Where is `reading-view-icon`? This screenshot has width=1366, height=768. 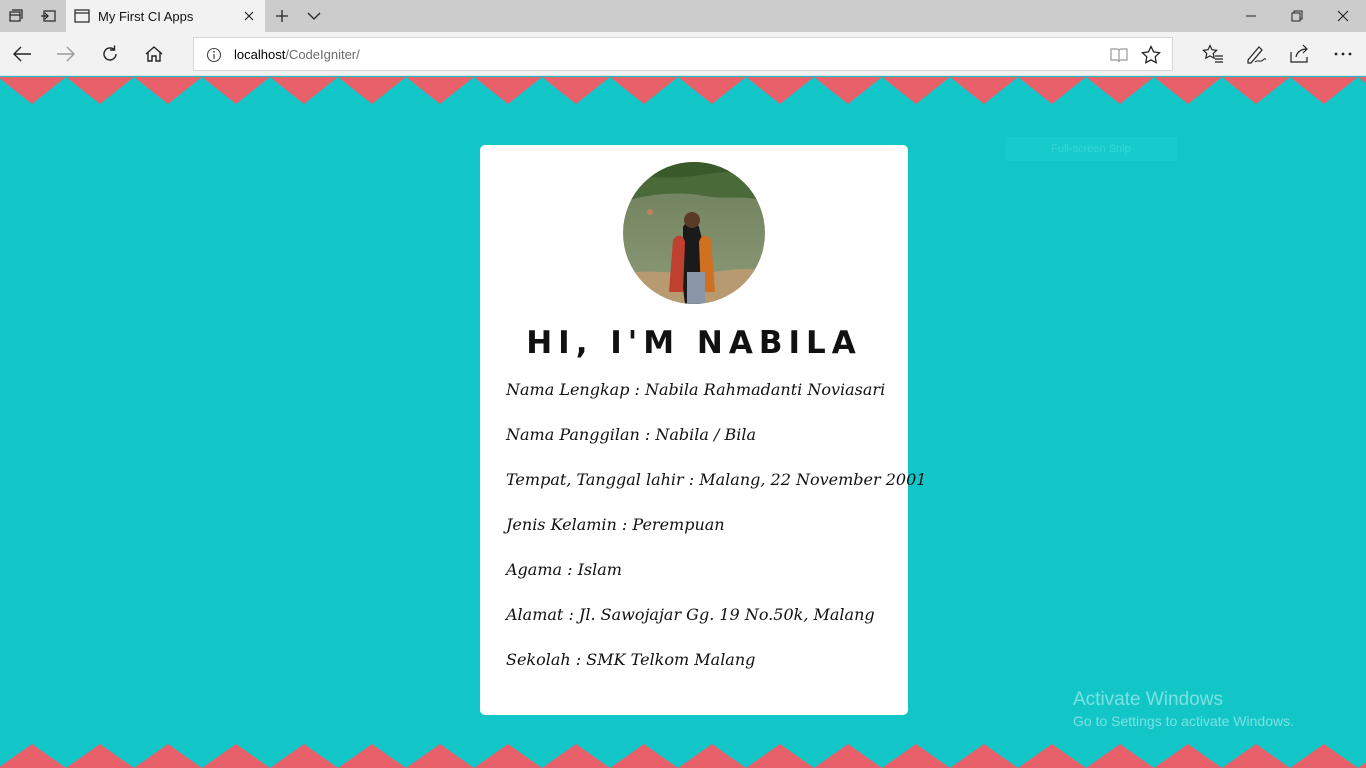 reading-view-icon is located at coordinates (1119, 55).